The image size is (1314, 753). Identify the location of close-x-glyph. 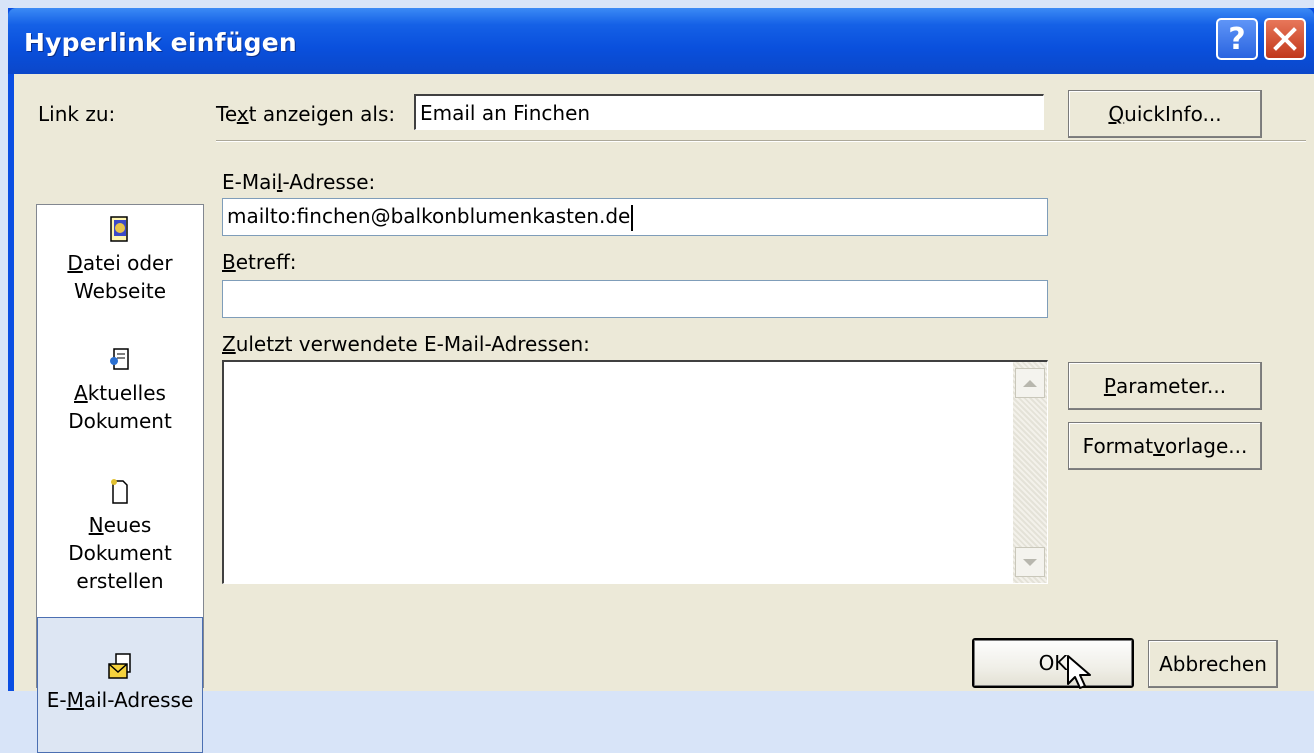
(1285, 39).